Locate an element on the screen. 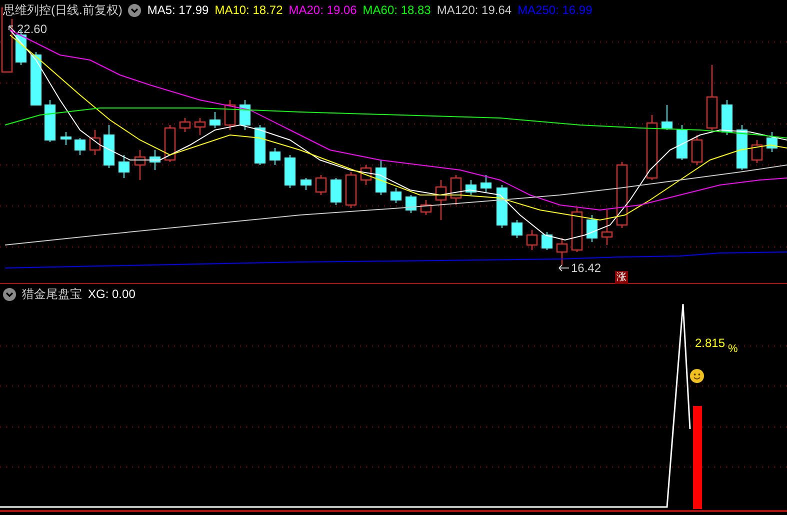 This screenshot has width=787, height=515. smiley-icon is located at coordinates (697, 376).